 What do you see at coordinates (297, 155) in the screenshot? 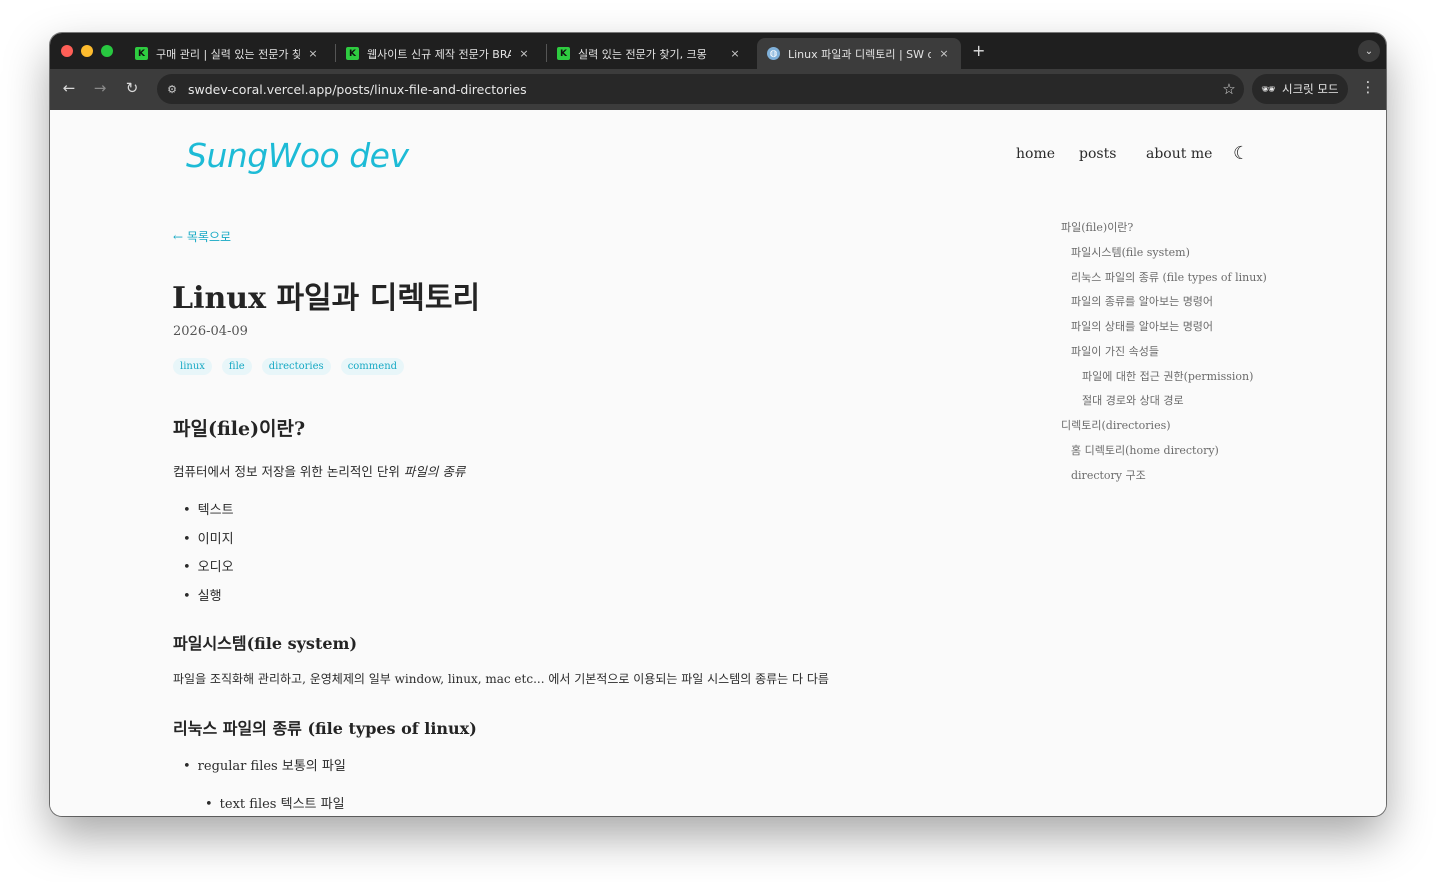
I see `site-logo: SungWoo dev` at bounding box center [297, 155].